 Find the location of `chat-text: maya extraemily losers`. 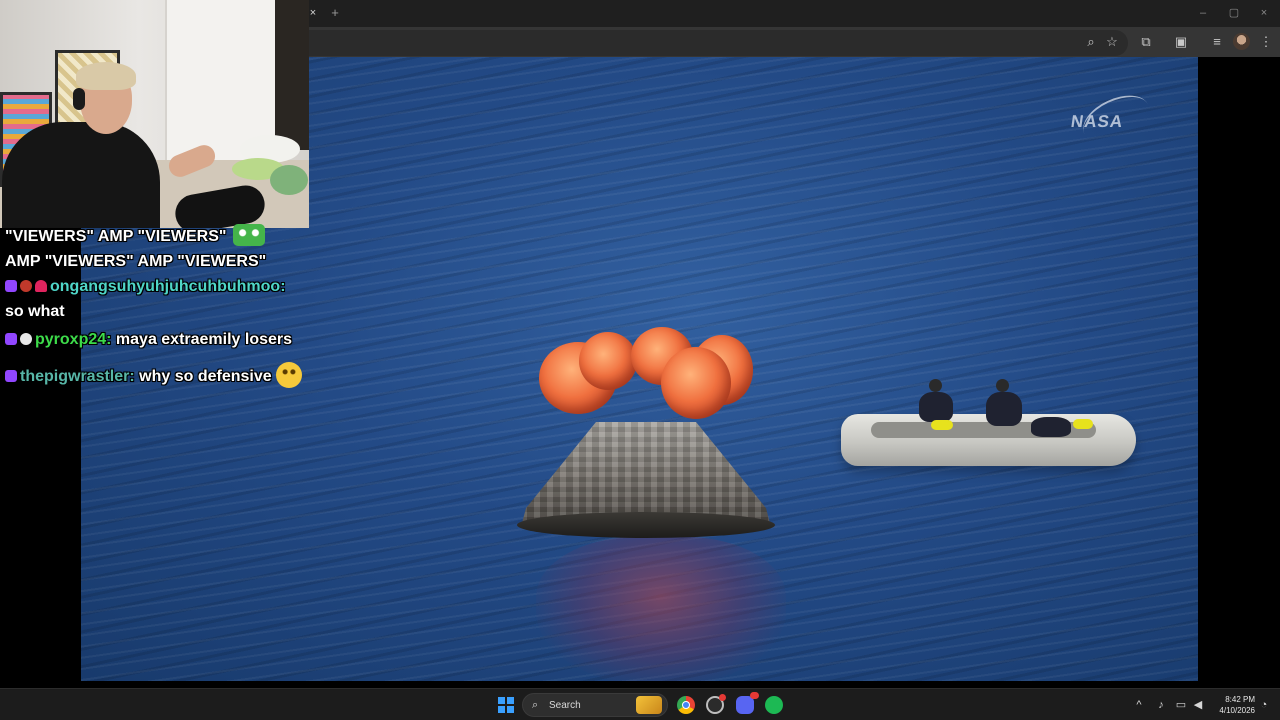

chat-text: maya extraemily losers is located at coordinates (202, 339).